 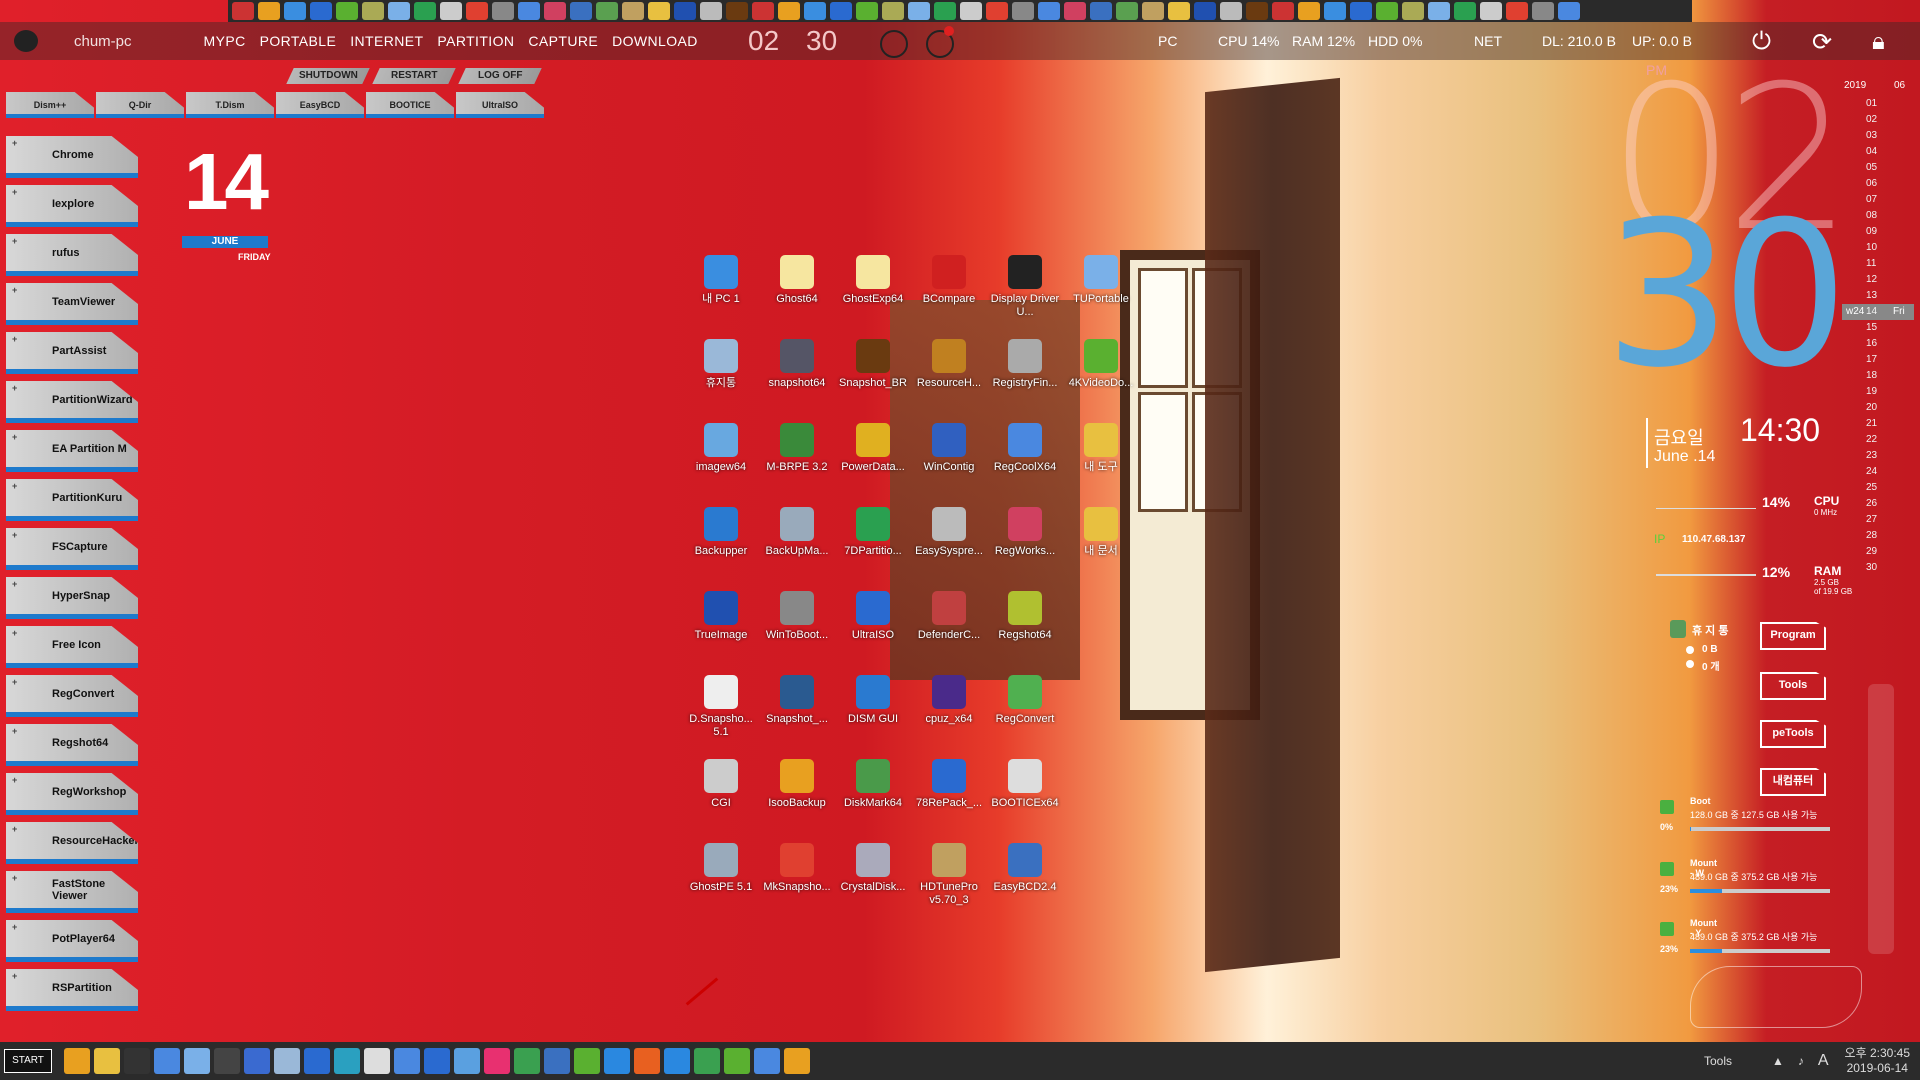 I want to click on eraser-icon, so click(x=287, y=1061).